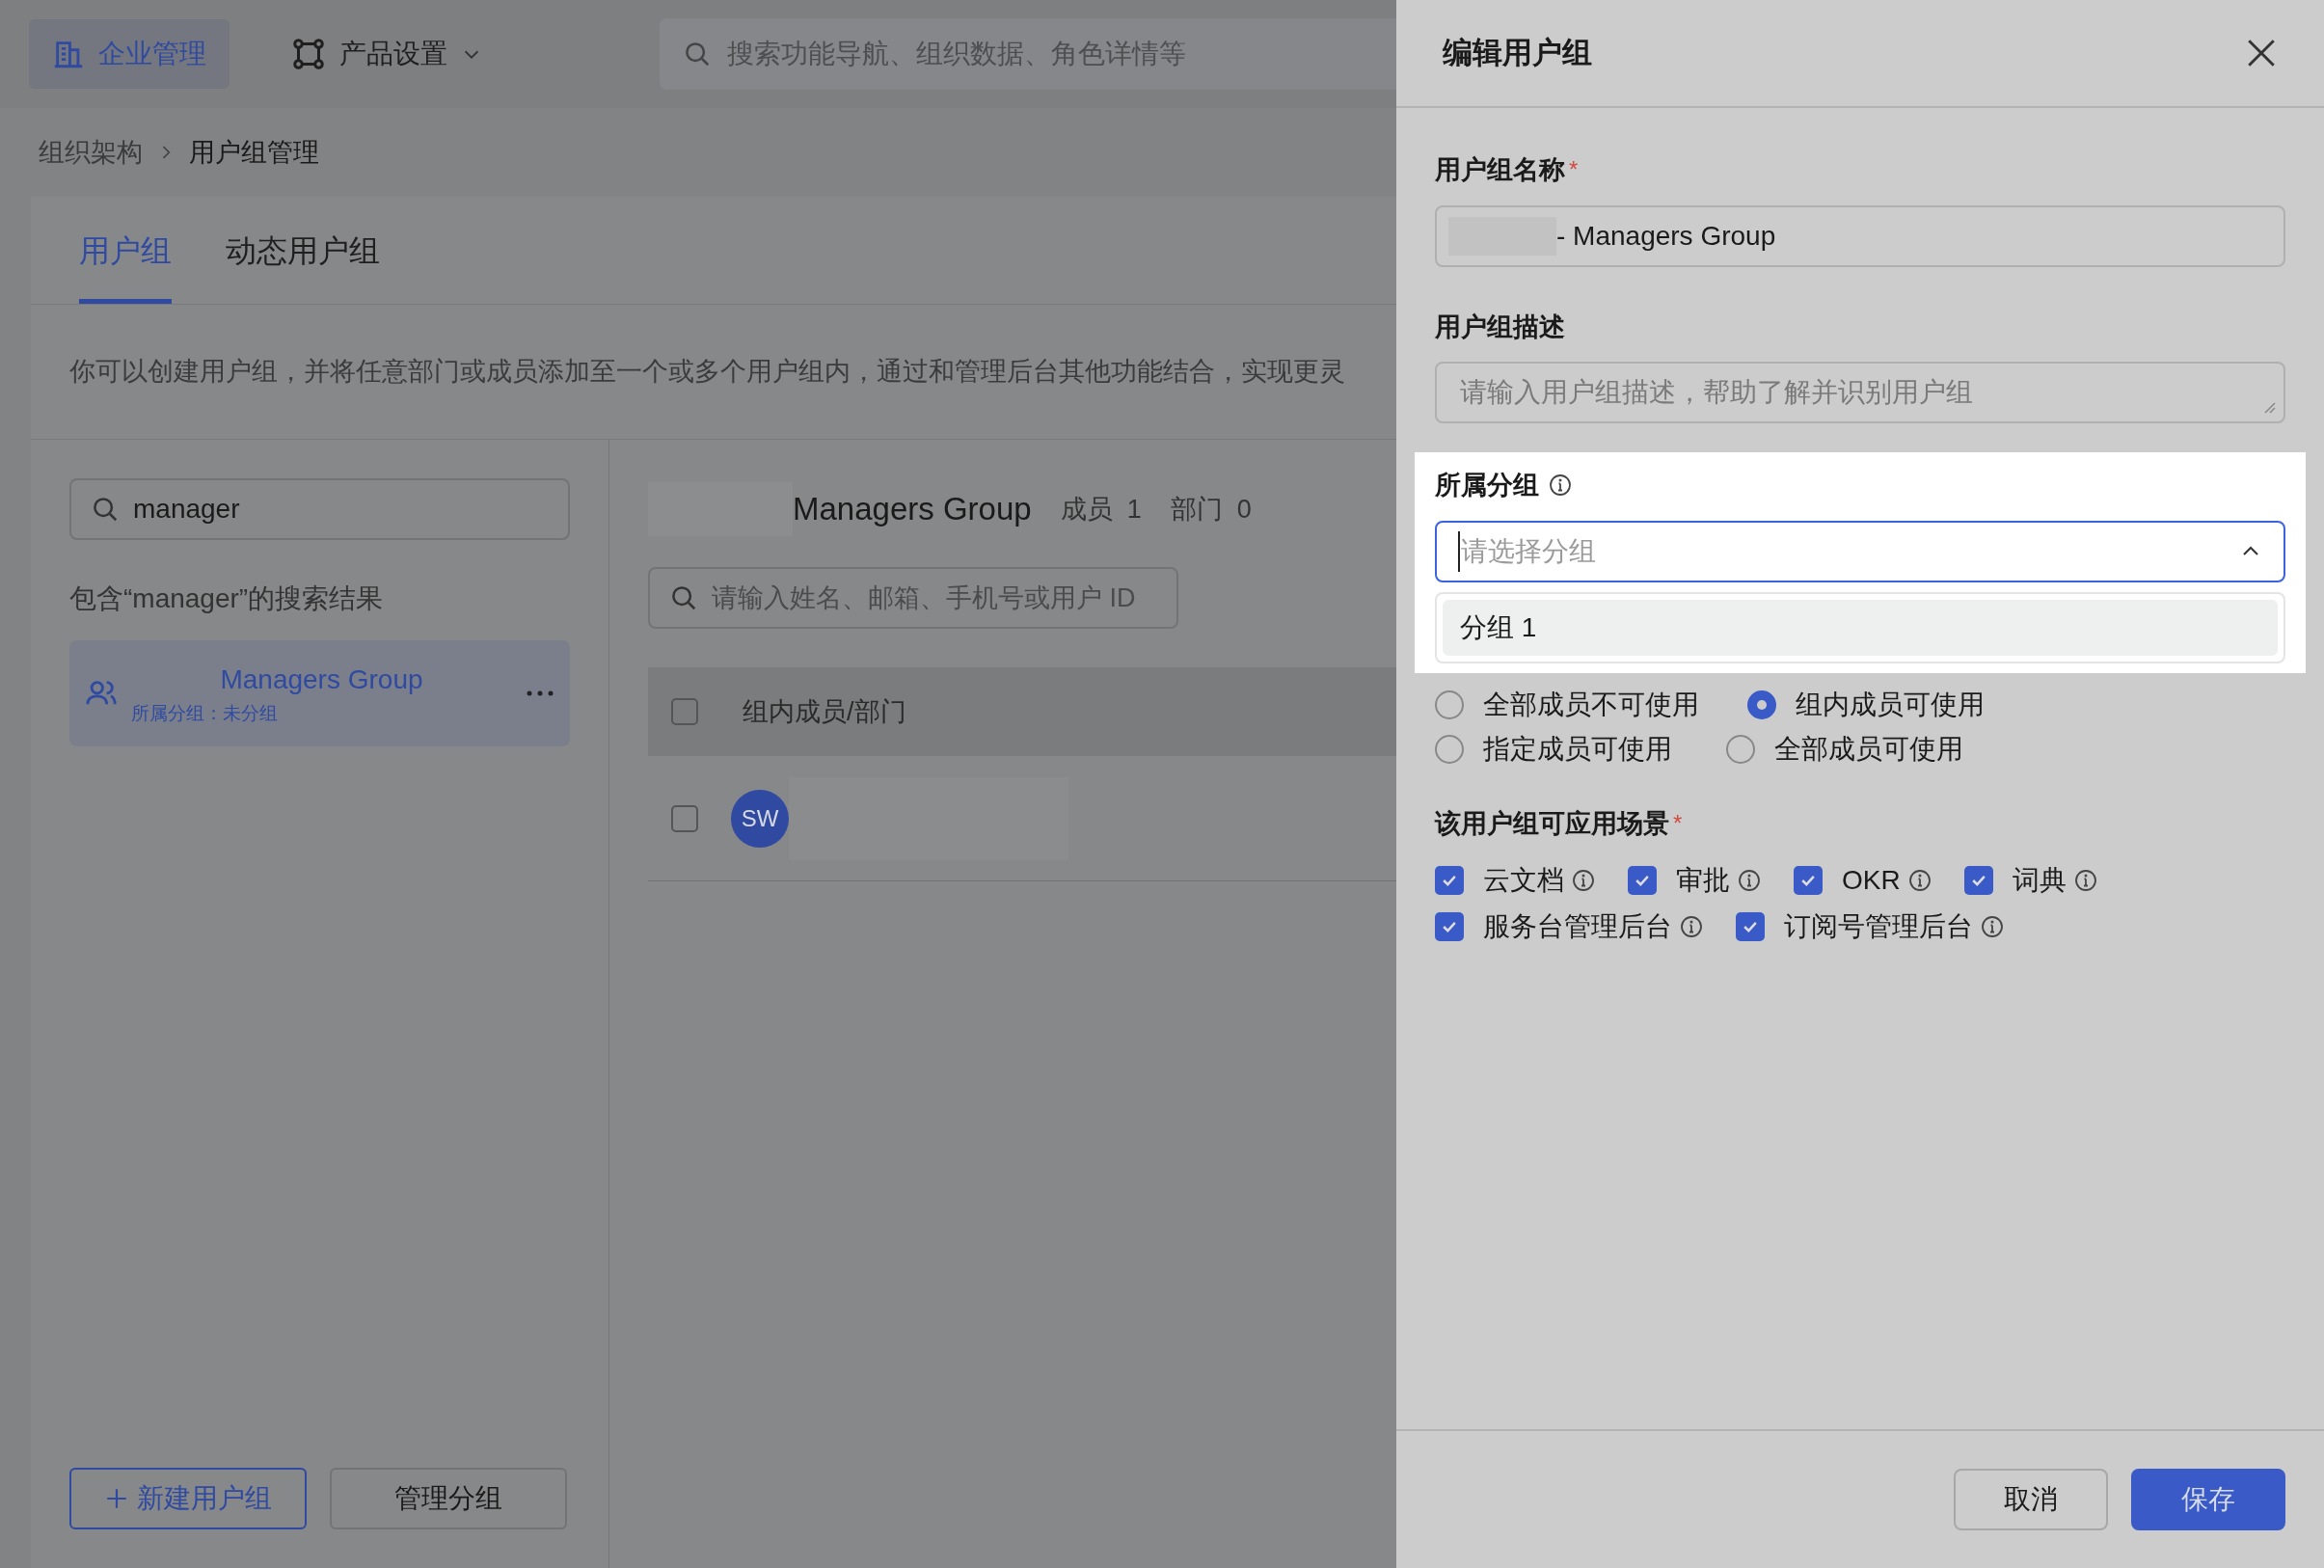 This screenshot has width=2324, height=1568. I want to click on group-name: Managers Group, so click(322, 679).